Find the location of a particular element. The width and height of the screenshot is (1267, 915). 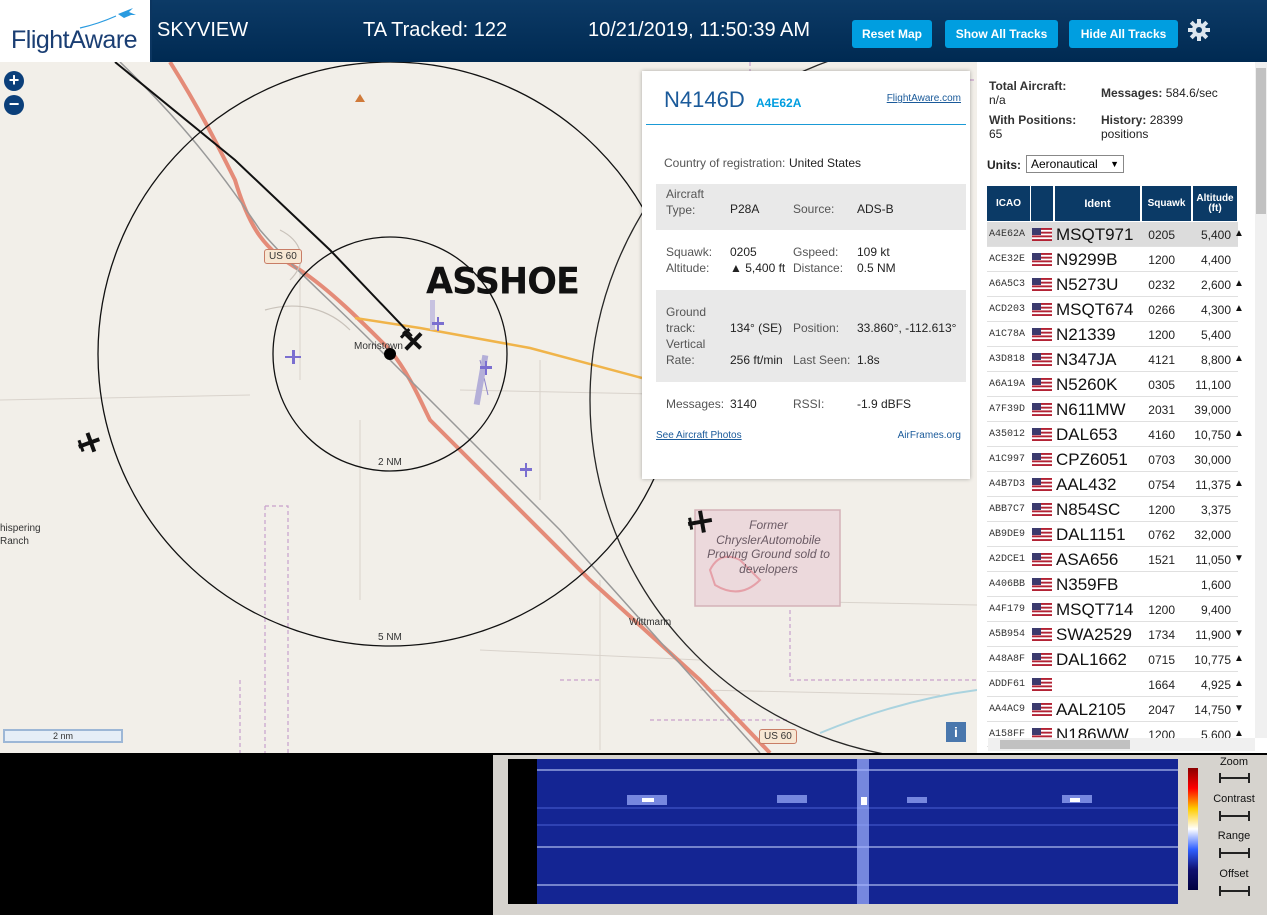

table-row: A4B7D3 AAL432 0754 11,375 ▲ is located at coordinates (1115, 484).